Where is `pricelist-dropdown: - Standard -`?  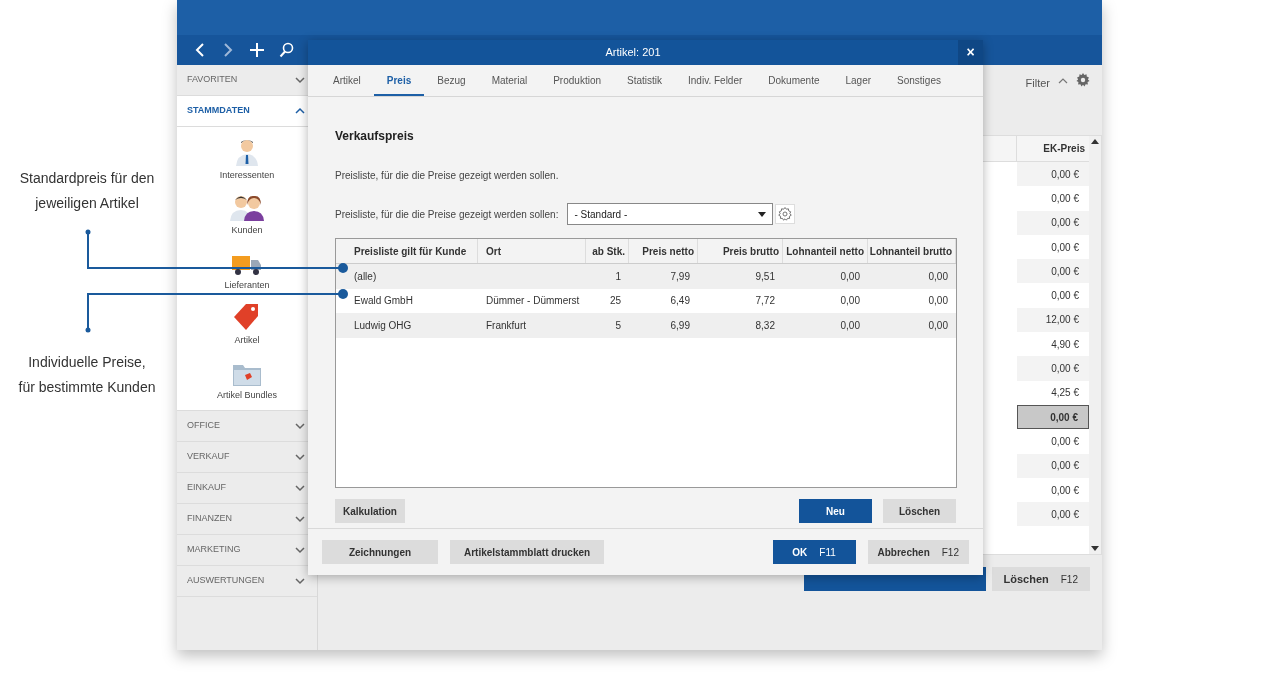
pricelist-dropdown: - Standard - is located at coordinates (670, 214).